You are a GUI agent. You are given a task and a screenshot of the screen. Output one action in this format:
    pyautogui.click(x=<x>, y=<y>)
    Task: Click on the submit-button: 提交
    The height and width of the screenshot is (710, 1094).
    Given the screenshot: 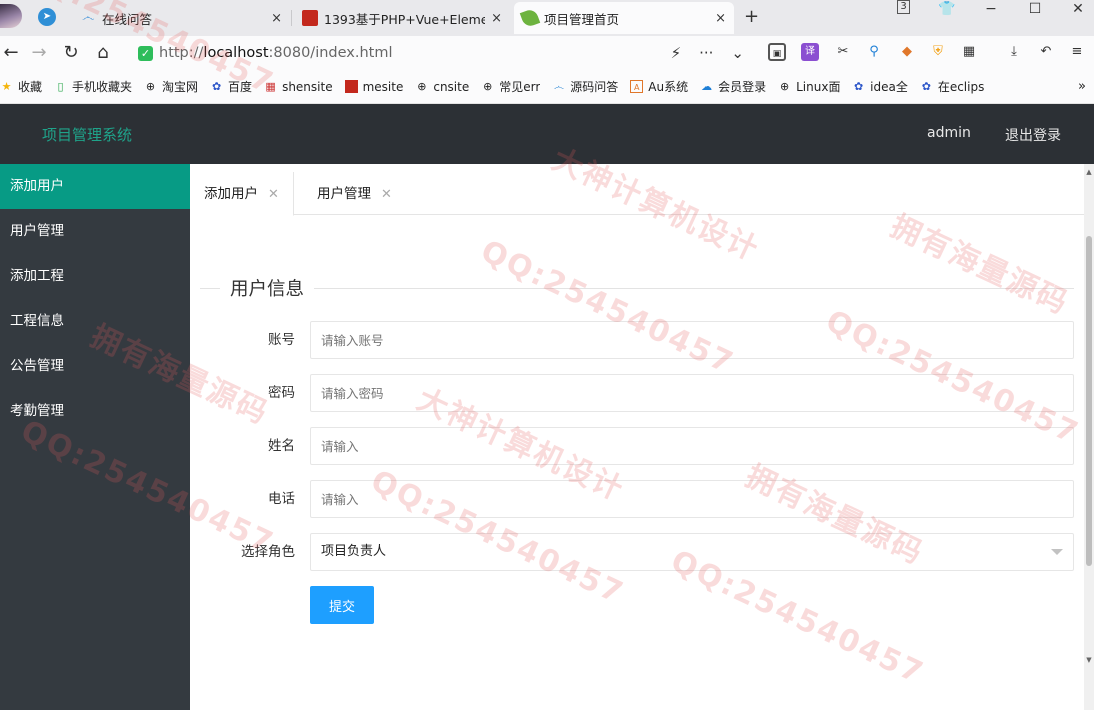 What is the action you would take?
    pyautogui.click(x=342, y=605)
    